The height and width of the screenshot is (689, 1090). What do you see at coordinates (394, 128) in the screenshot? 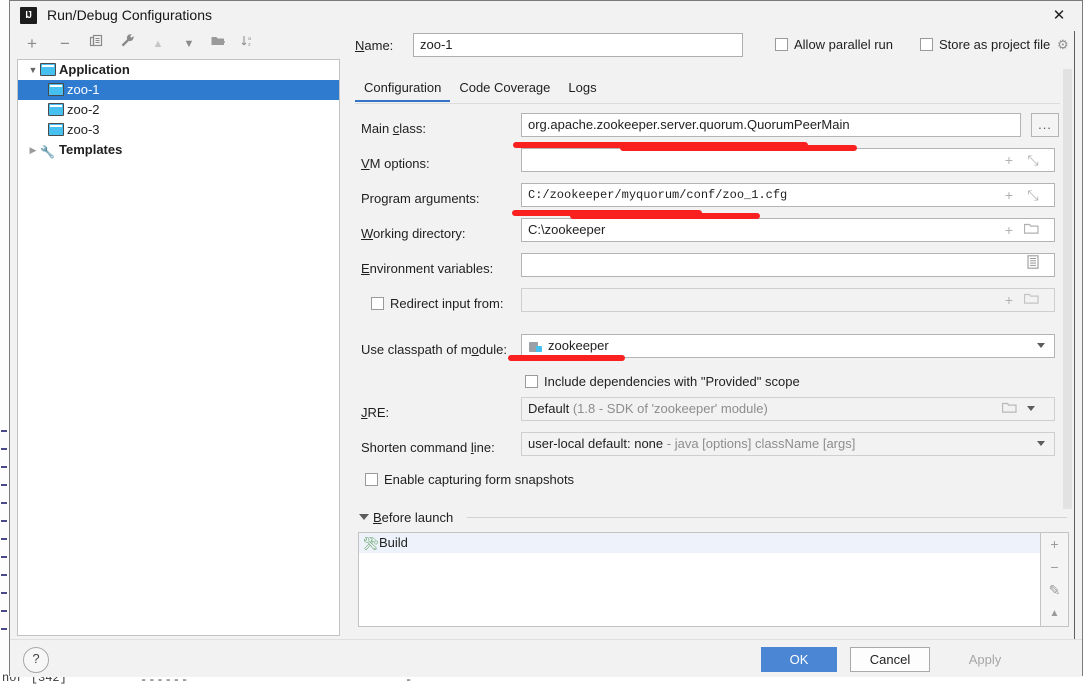
I see `main-class-label: Main class:` at bounding box center [394, 128].